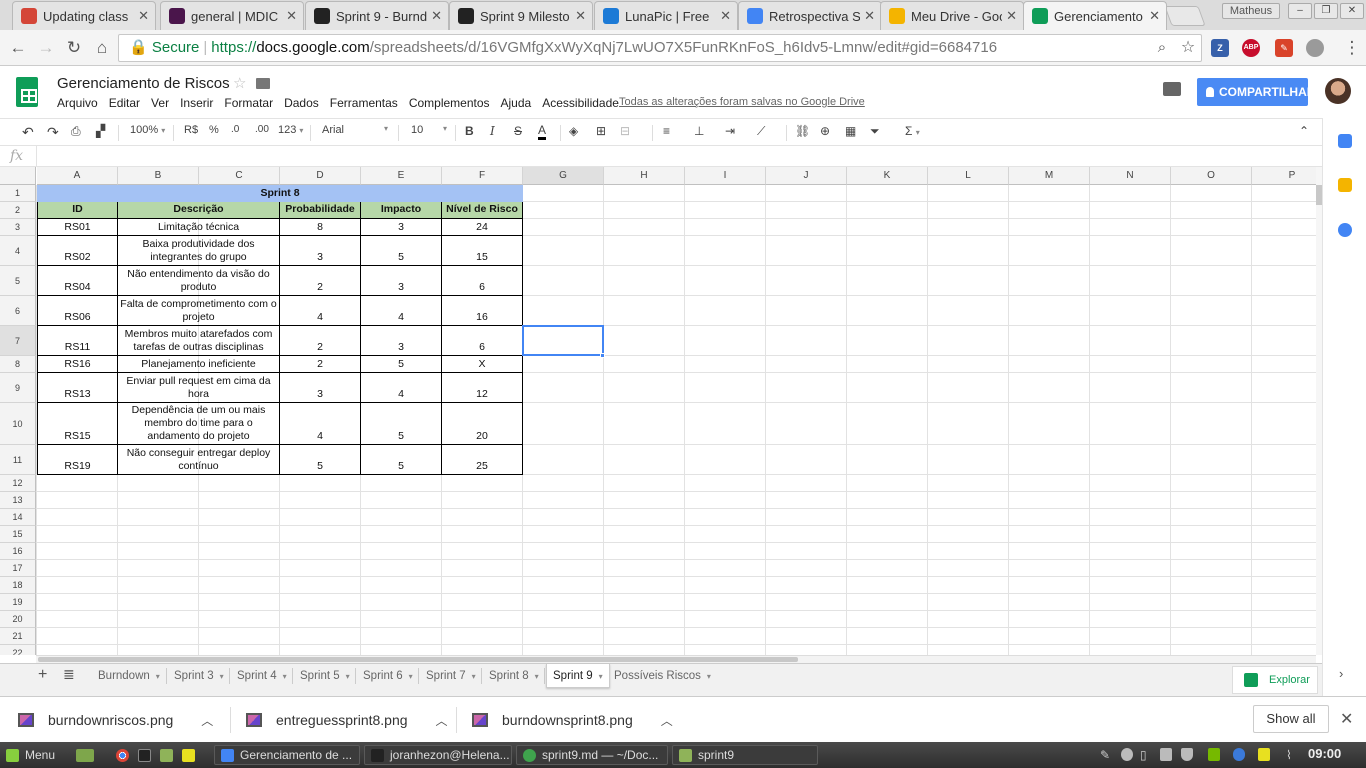 This screenshot has height=768, width=1366. What do you see at coordinates (563, 176) in the screenshot?
I see `column-header: G` at bounding box center [563, 176].